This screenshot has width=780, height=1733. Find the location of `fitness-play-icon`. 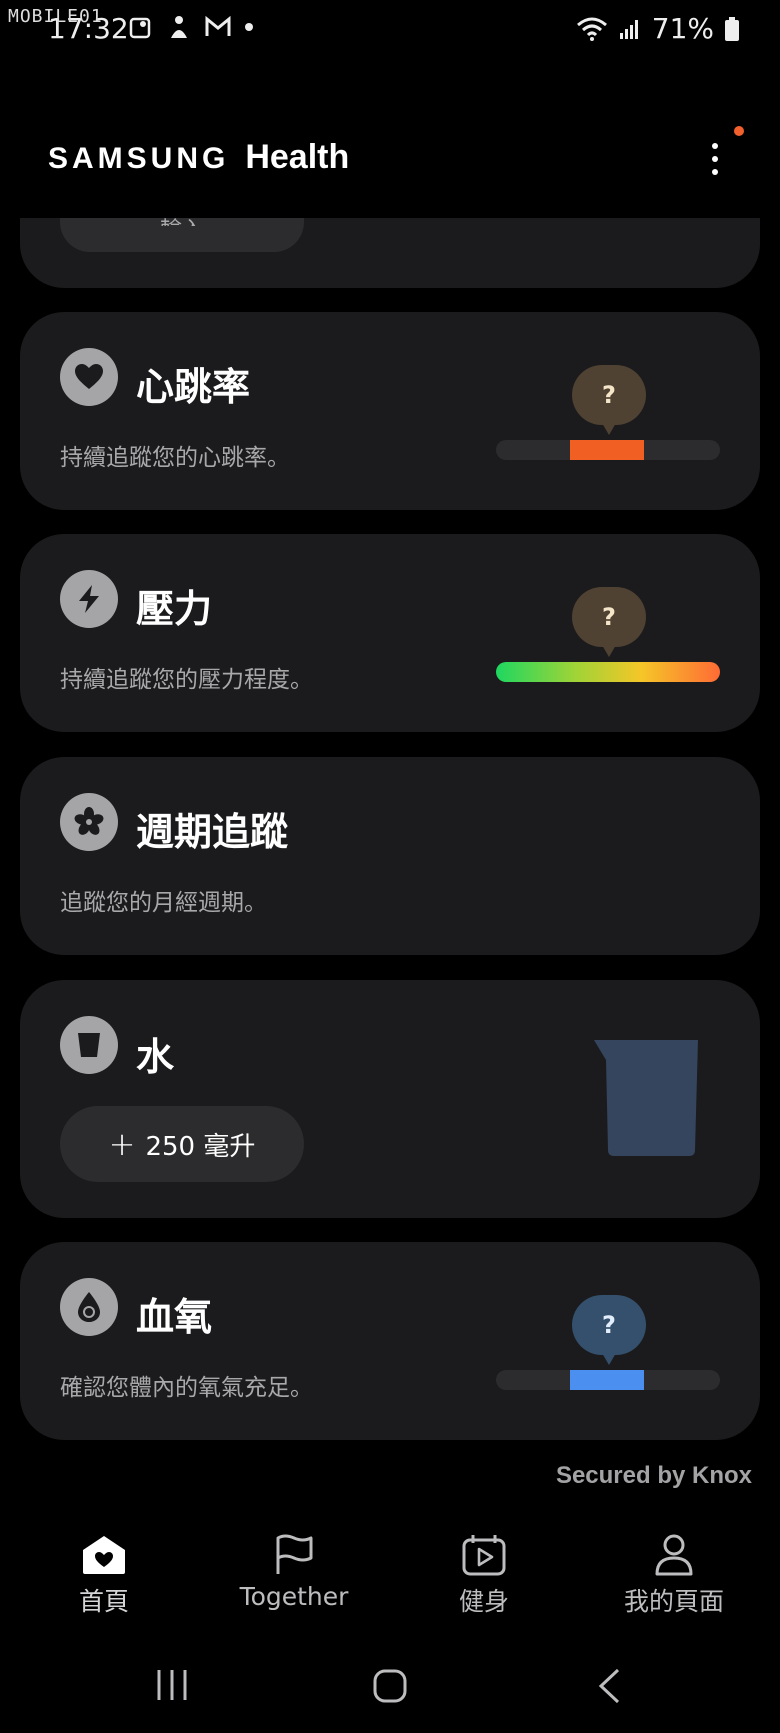

fitness-play-icon is located at coordinates (484, 1555).